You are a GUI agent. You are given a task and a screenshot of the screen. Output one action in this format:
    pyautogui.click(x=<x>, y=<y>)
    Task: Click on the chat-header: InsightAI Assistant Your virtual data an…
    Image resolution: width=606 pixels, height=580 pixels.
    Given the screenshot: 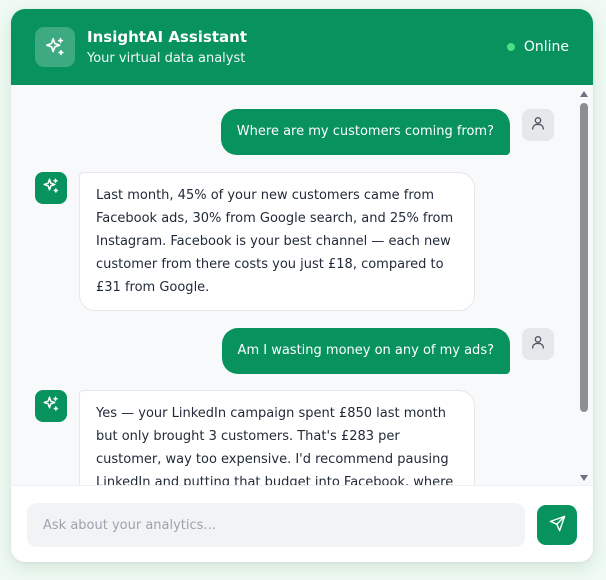 What is the action you would take?
    pyautogui.click(x=302, y=47)
    